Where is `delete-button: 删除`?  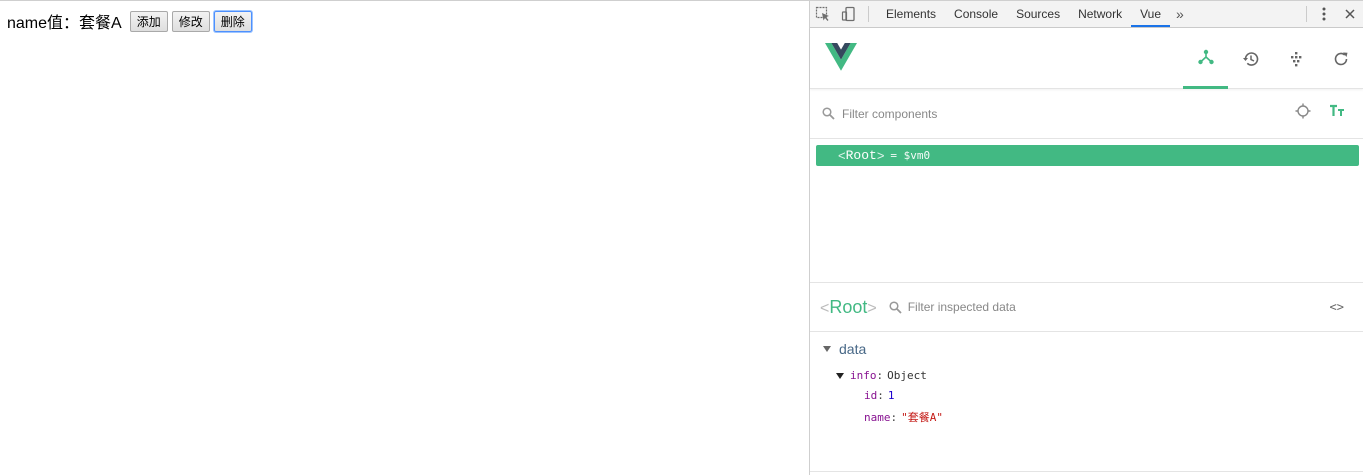 delete-button: 删除 is located at coordinates (232, 21).